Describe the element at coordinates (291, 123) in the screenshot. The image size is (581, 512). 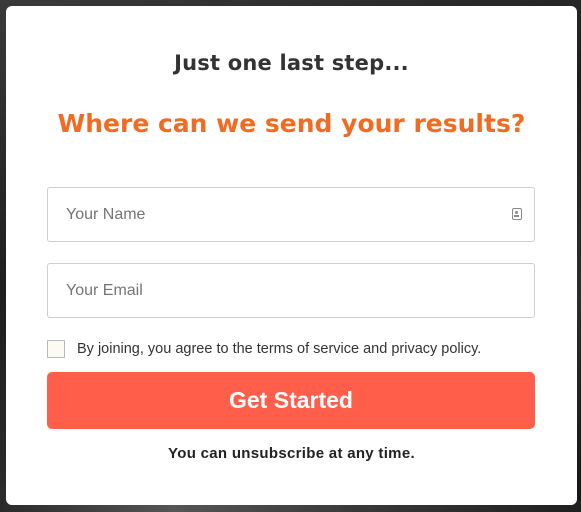
I see `modal-title: Where can we send your results?` at that location.